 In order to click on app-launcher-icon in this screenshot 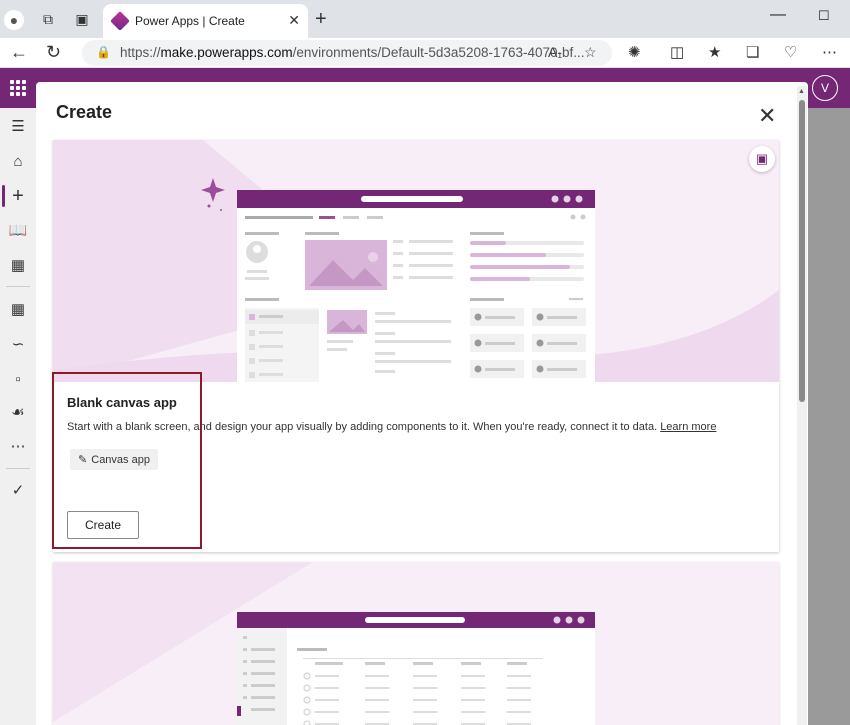, I will do `click(18, 88)`.